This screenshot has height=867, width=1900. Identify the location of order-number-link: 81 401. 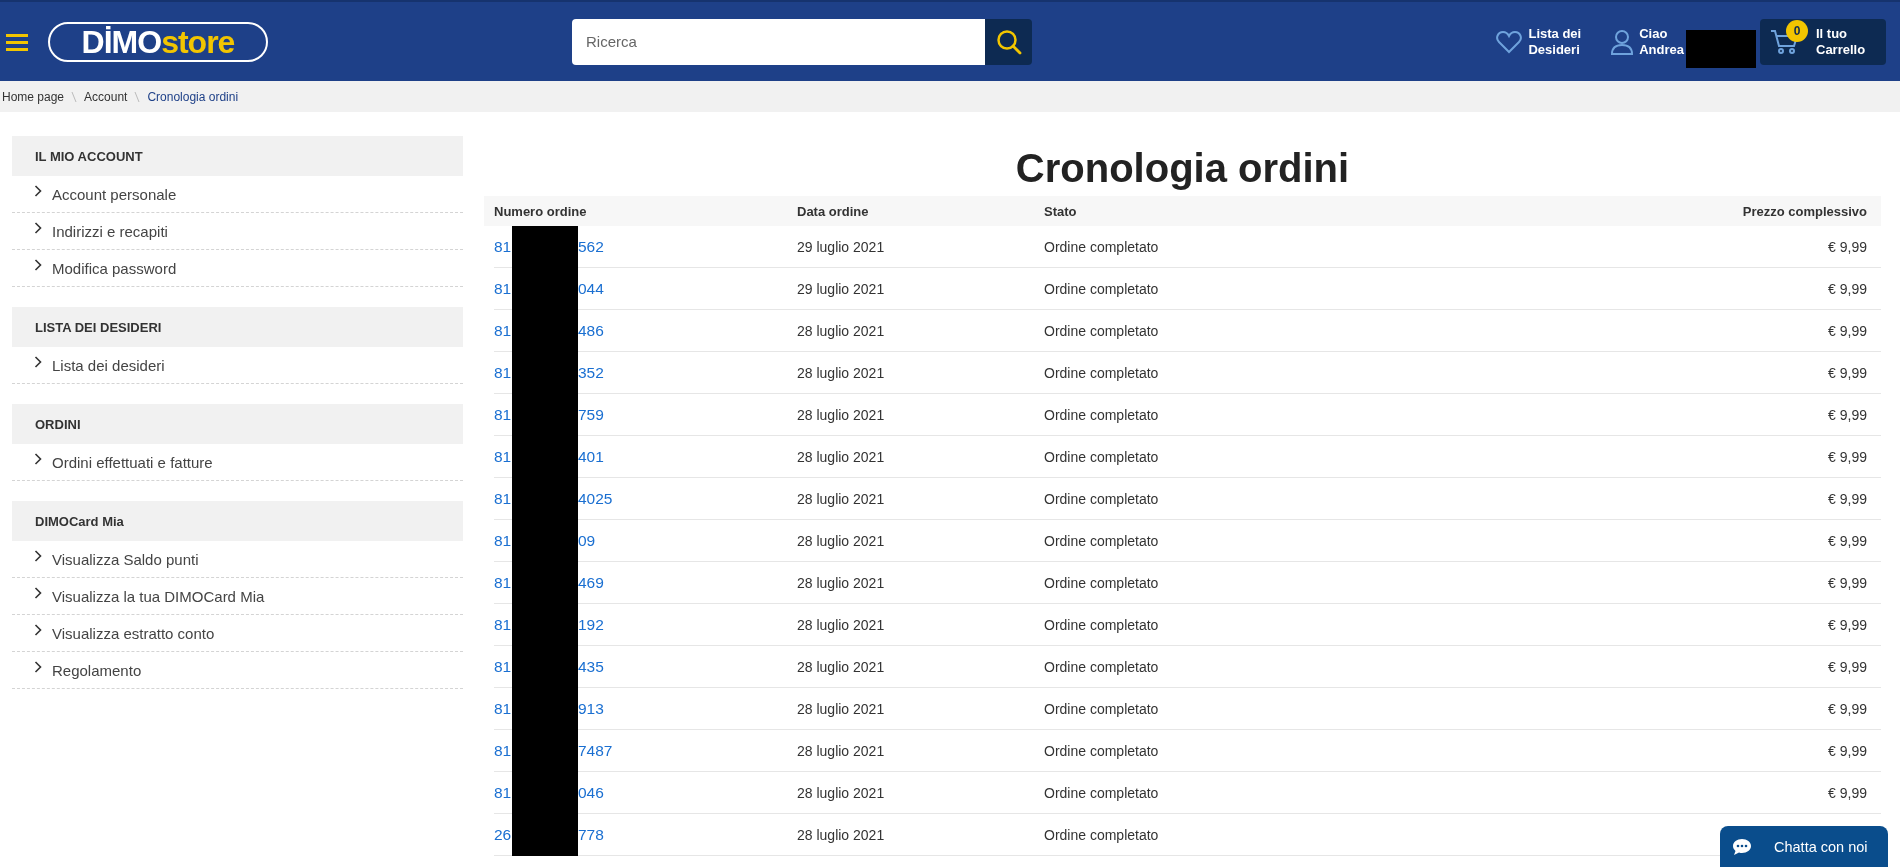
(645, 456).